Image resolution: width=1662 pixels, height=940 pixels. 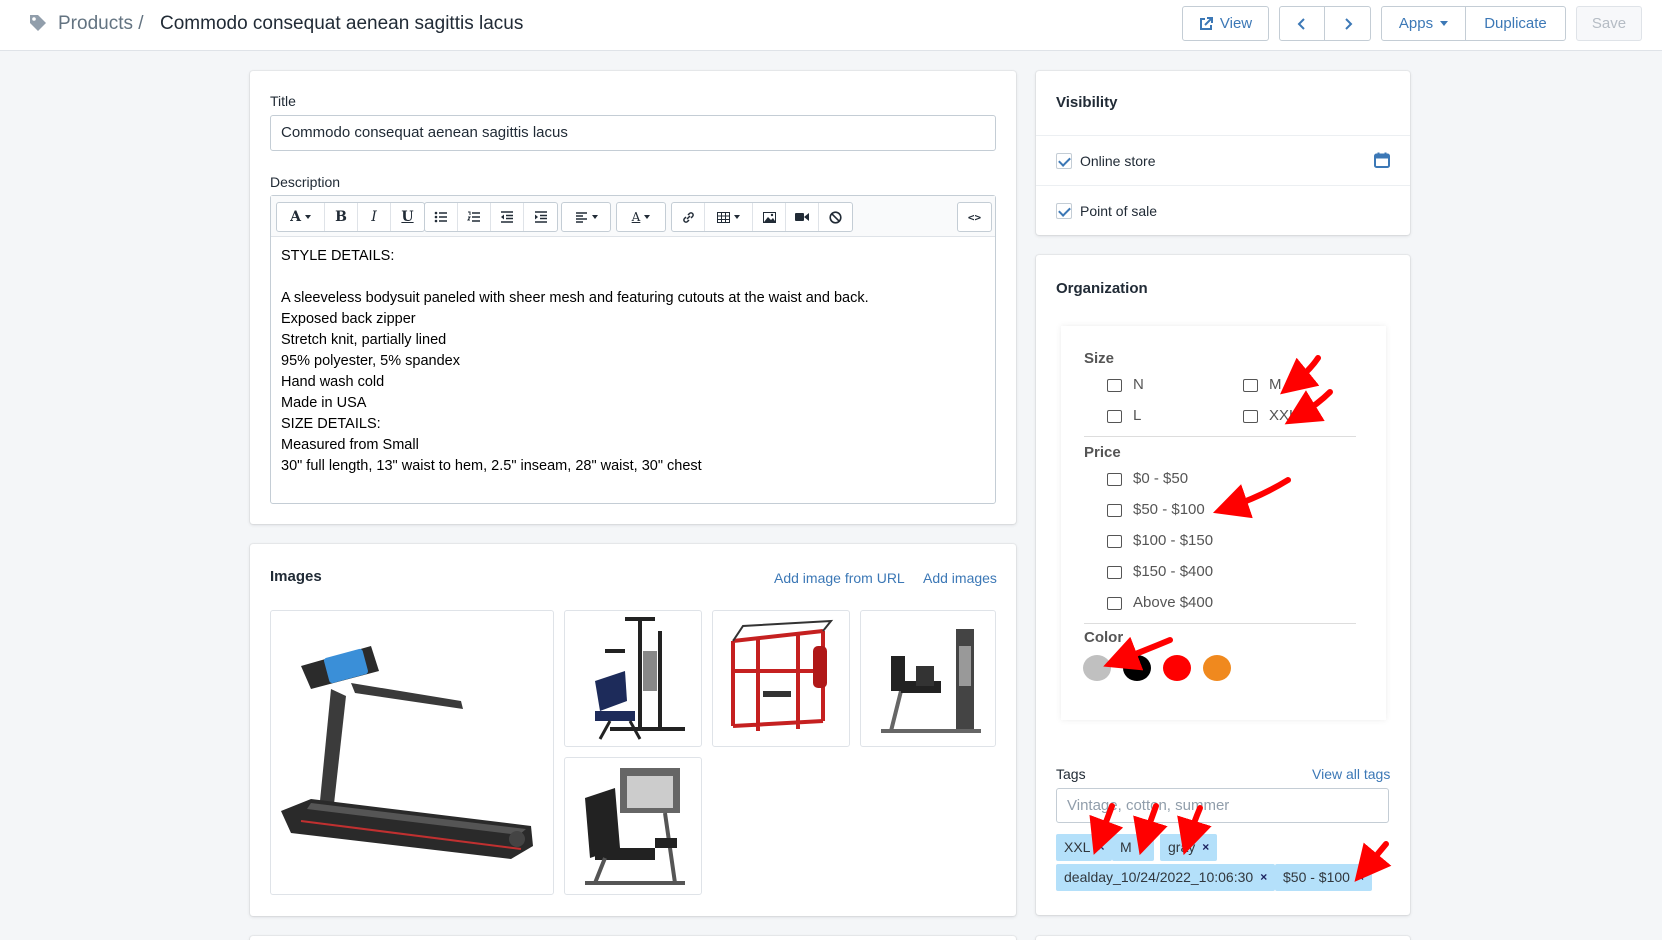 I want to click on product-image-hip-machine, so click(x=928, y=678).